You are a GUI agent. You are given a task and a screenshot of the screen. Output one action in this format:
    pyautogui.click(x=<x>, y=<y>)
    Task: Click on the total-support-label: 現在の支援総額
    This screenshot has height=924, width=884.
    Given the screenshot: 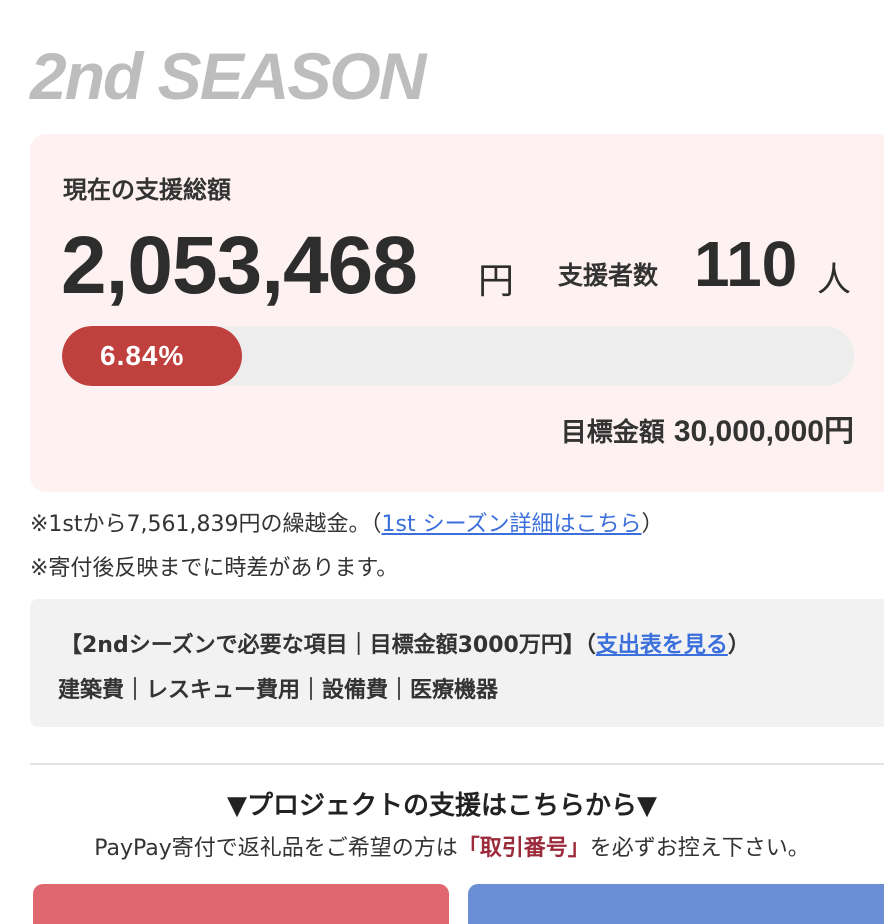 What is the action you would take?
    pyautogui.click(x=147, y=190)
    